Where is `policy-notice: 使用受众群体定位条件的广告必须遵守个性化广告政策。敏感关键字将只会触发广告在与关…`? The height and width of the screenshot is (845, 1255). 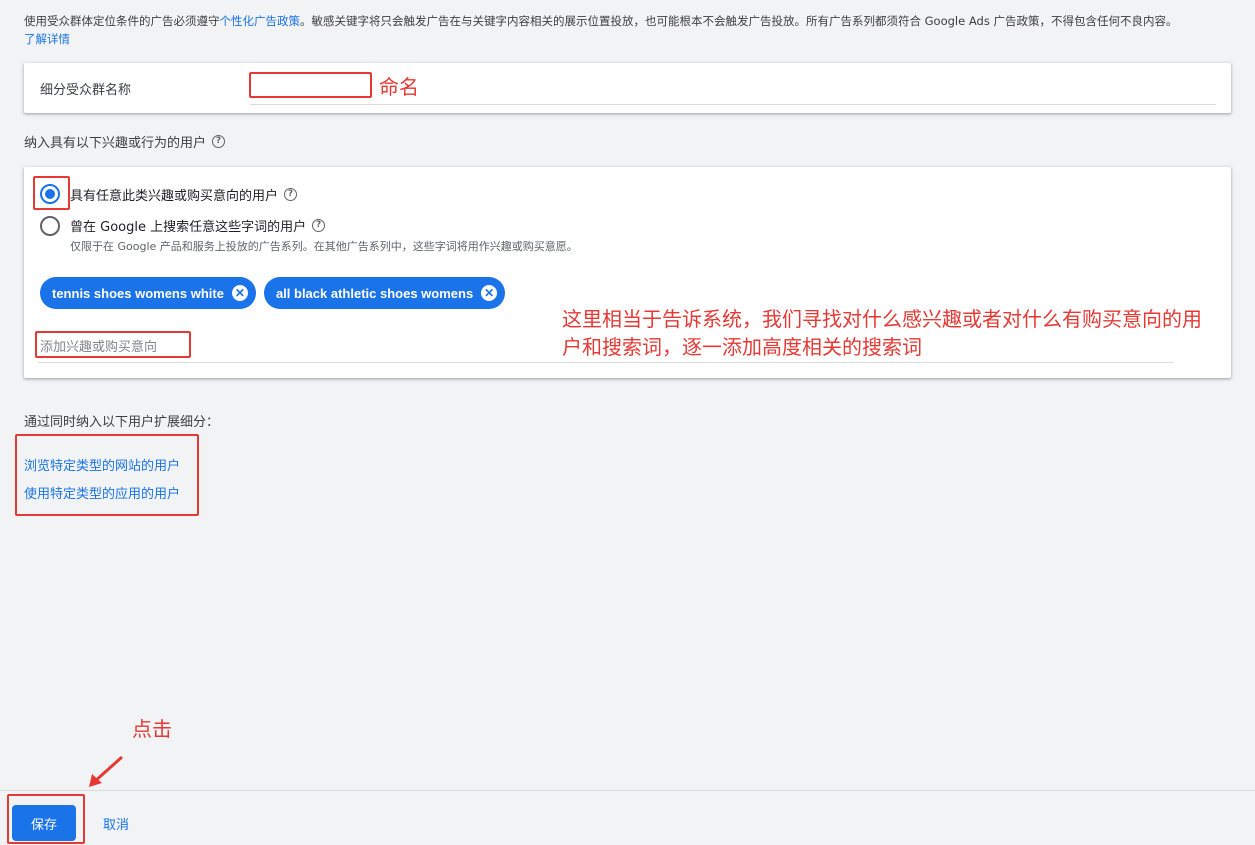 policy-notice: 使用受众群体定位条件的广告必须遵守个性化广告政策。敏感关键字将只会触发广告在与关… is located at coordinates (629, 30).